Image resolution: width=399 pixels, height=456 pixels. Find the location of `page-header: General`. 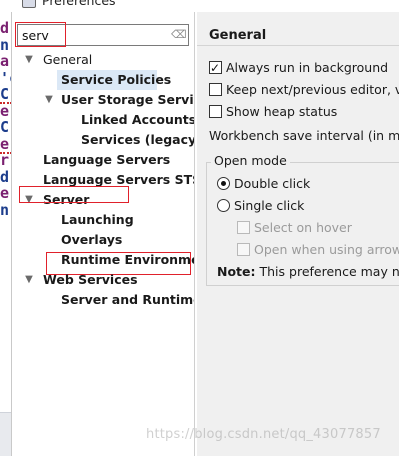

page-header: General is located at coordinates (298, 29).